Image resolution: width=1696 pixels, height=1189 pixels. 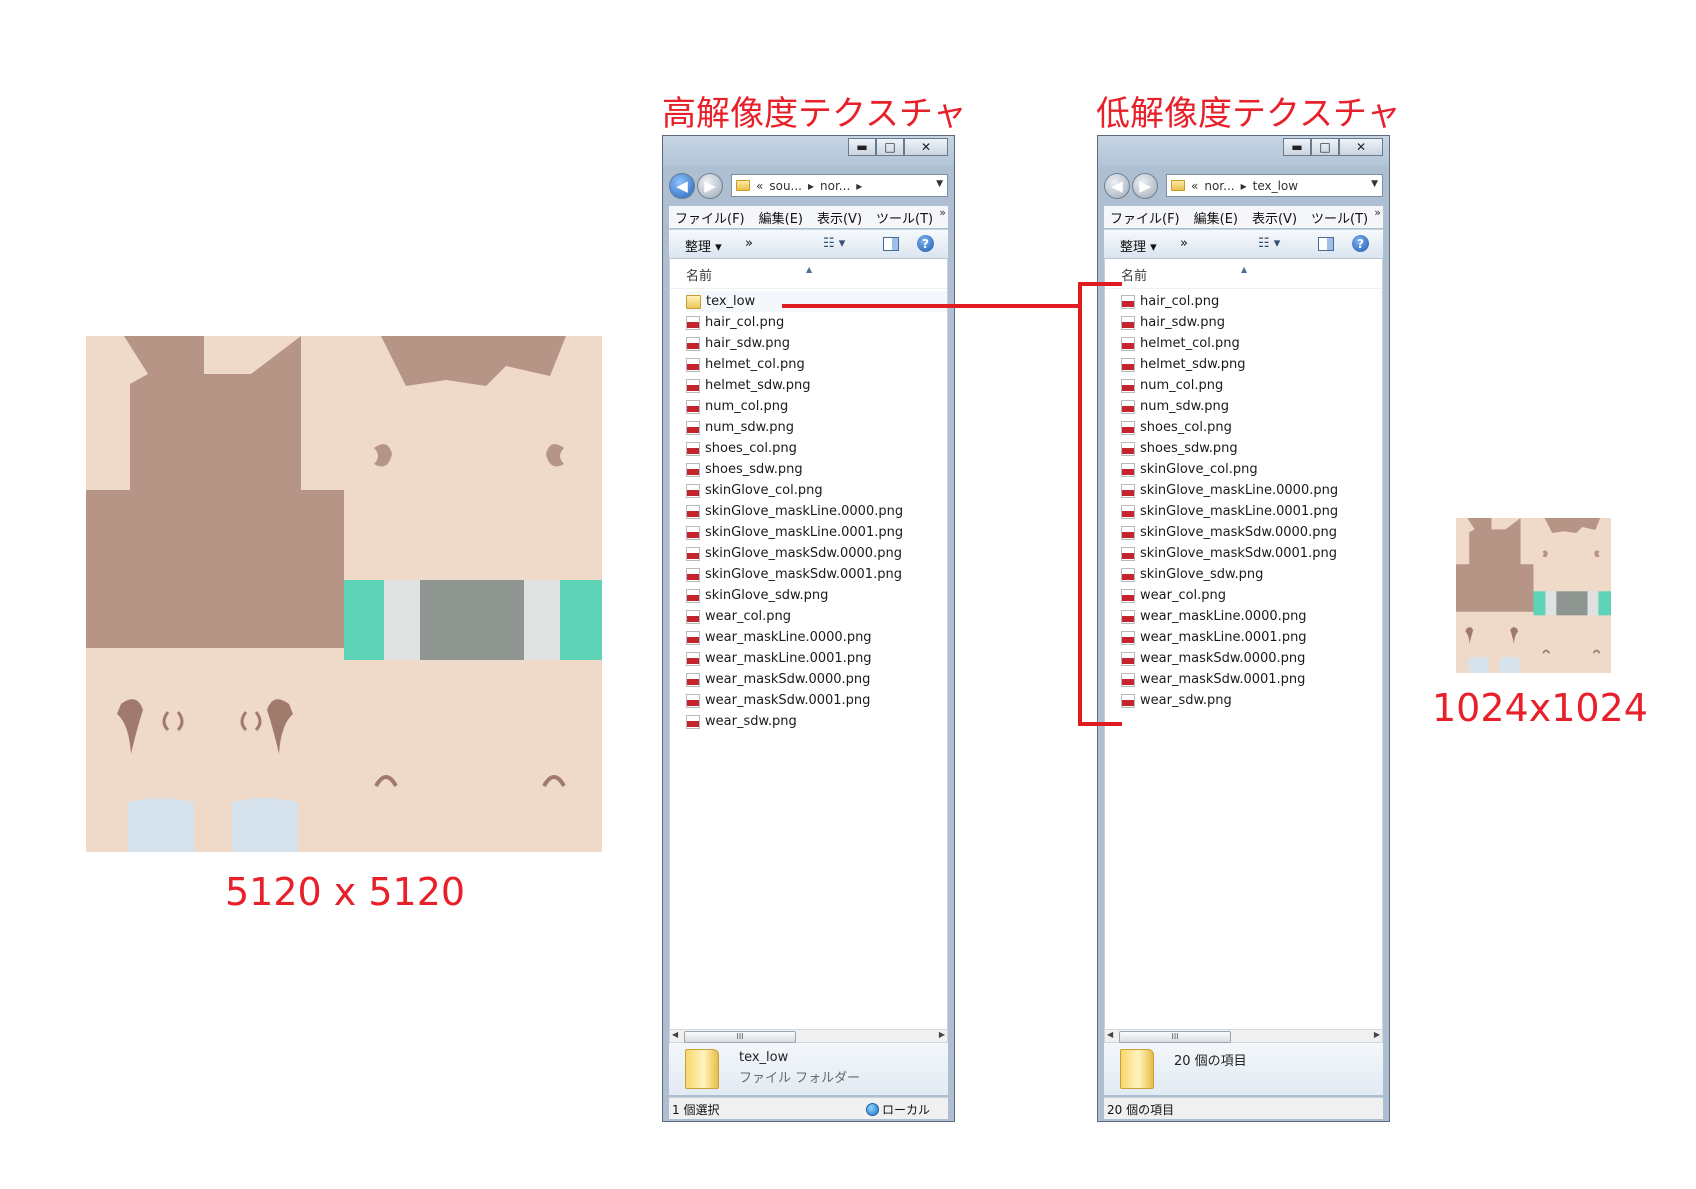 I want to click on file-name: skinGlove_maskLine.0001.png, so click(x=804, y=532).